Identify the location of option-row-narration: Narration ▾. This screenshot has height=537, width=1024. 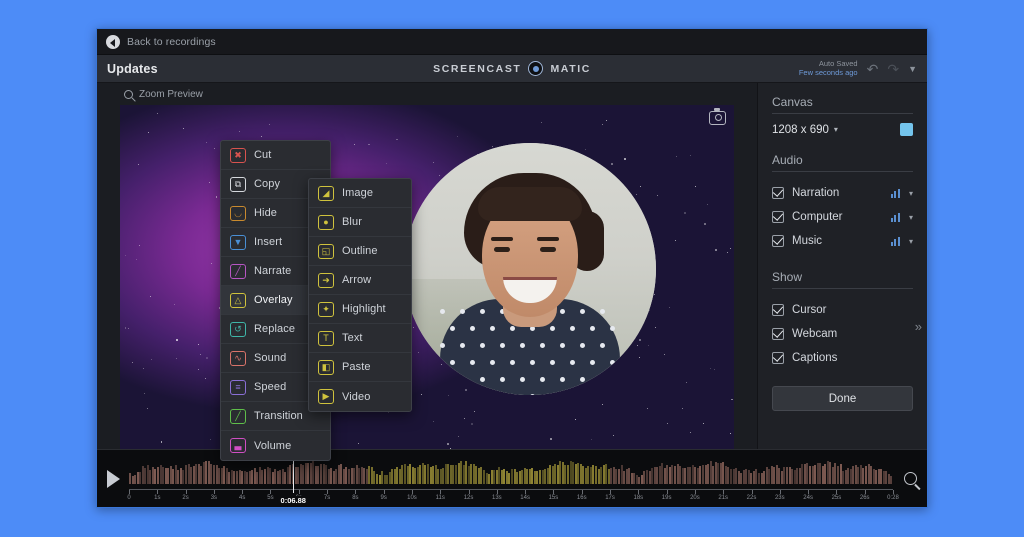
(842, 193).